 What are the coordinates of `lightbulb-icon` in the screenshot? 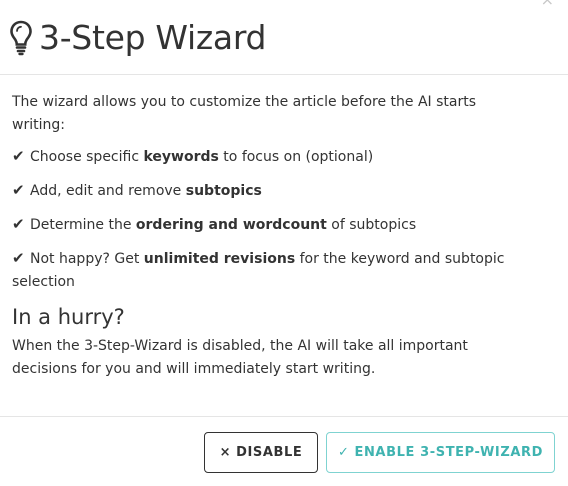 It's located at (21, 38).